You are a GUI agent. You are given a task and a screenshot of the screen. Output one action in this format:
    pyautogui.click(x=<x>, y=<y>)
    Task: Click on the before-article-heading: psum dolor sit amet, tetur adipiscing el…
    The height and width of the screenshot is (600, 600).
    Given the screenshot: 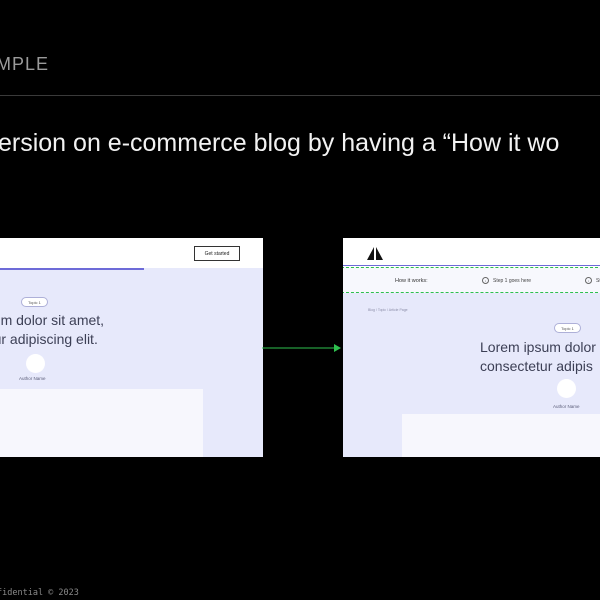 What is the action you would take?
    pyautogui.click(x=52, y=329)
    